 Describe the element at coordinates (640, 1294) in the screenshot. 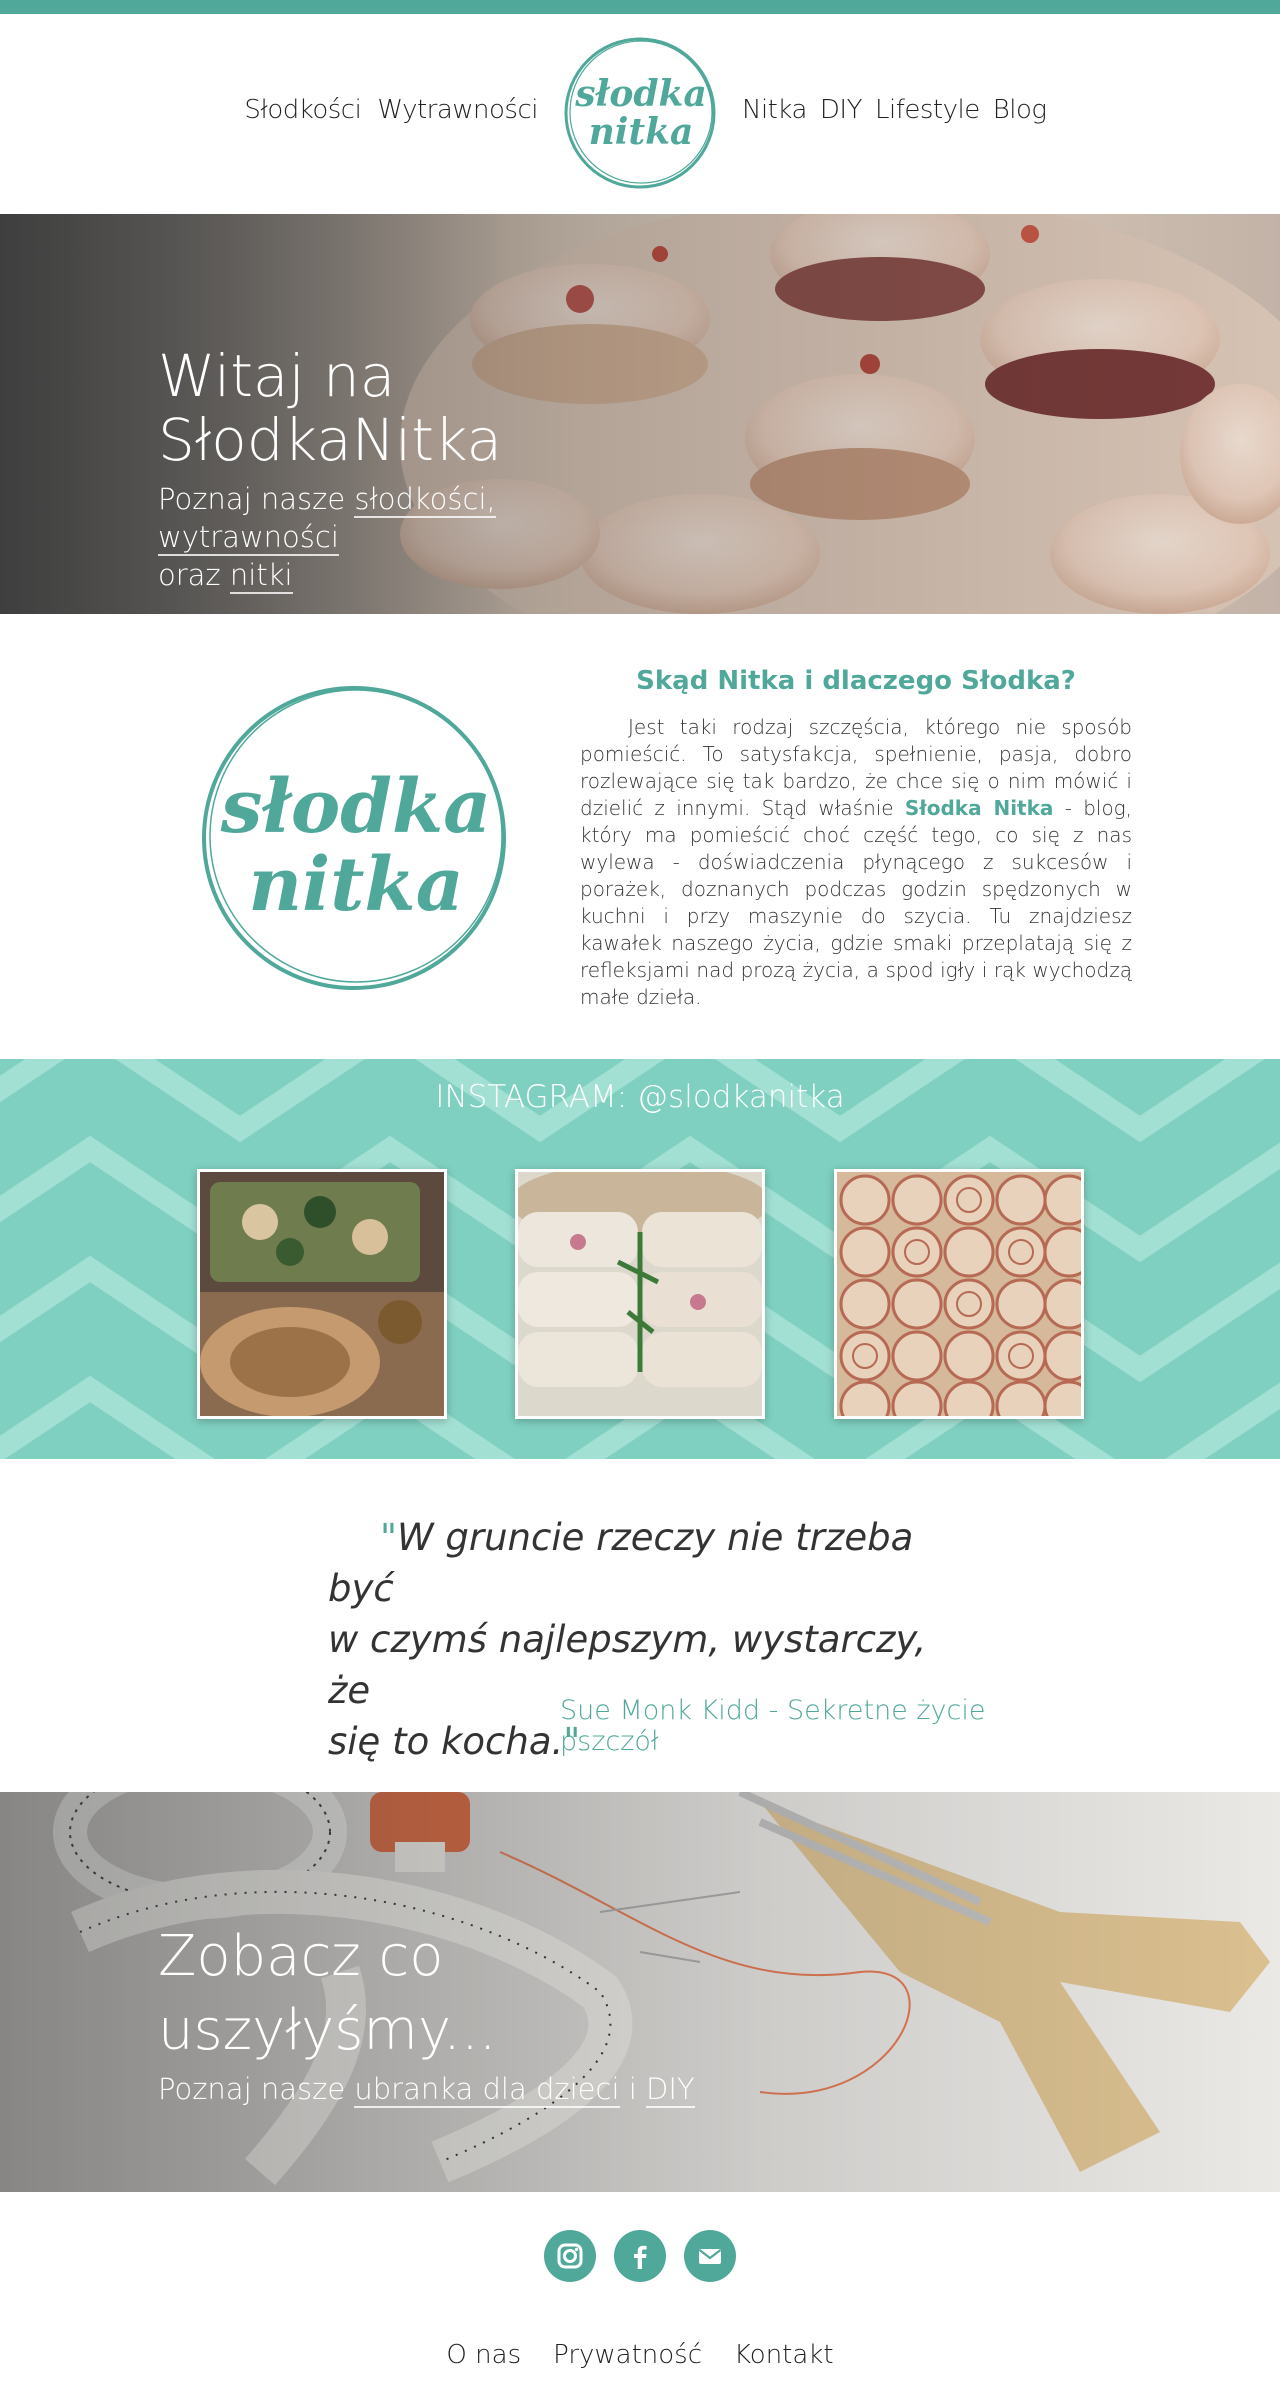

I see `instagram-photo-spring-rolls` at that location.